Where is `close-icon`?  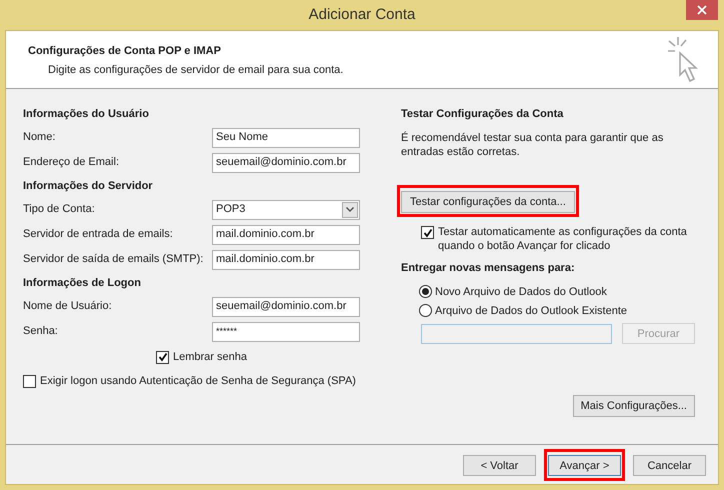 close-icon is located at coordinates (702, 10).